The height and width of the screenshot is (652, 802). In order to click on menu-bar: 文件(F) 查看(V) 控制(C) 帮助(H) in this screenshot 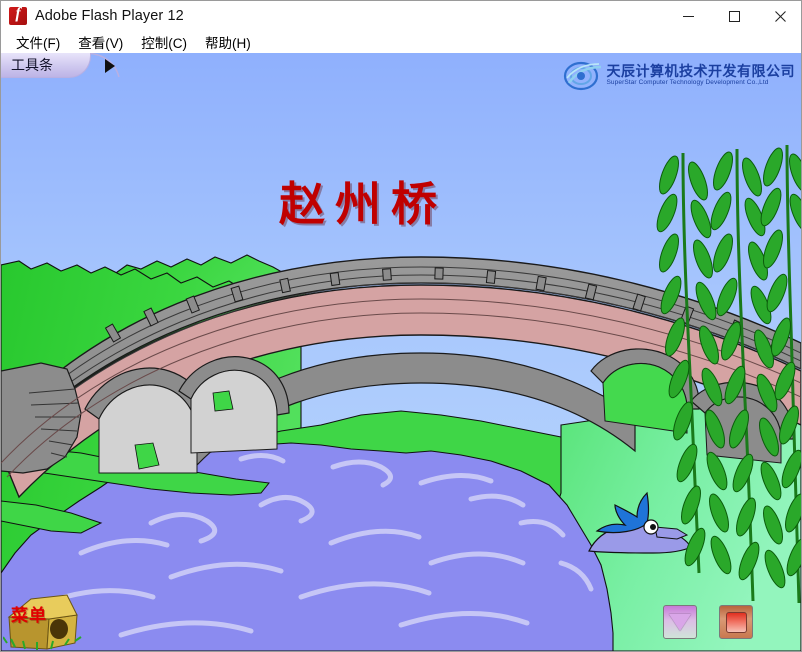, I will do `click(401, 42)`.